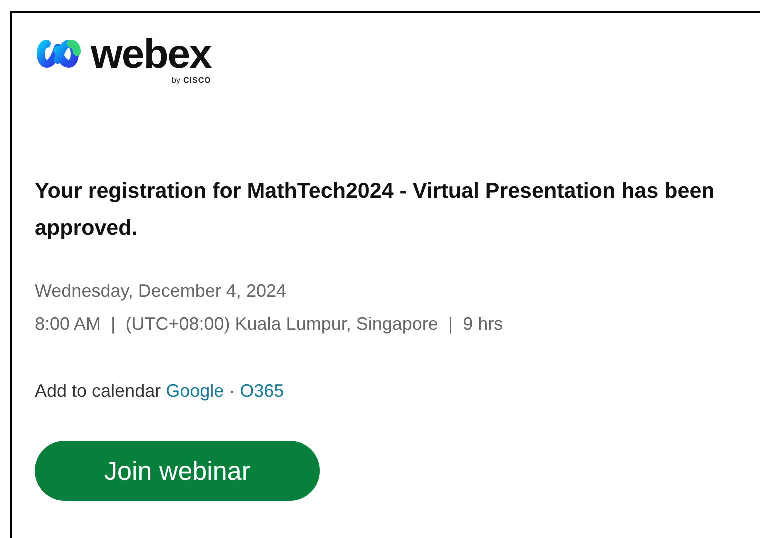 This screenshot has width=760, height=538. What do you see at coordinates (177, 471) in the screenshot?
I see `join-webinar-button: Join webinar` at bounding box center [177, 471].